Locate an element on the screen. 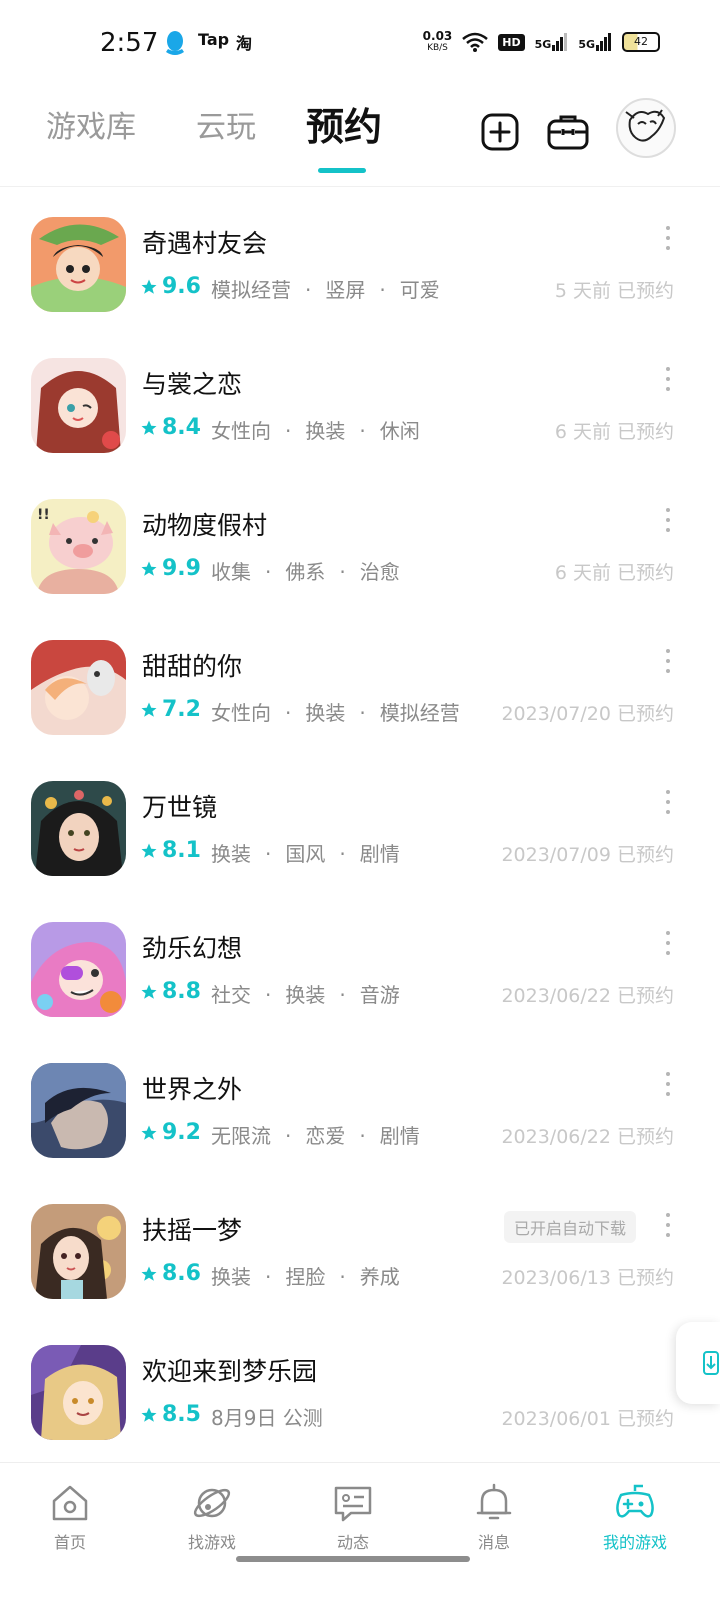 The width and height of the screenshot is (720, 1601). reserved-time: 2023/06/01 已预约 is located at coordinates (587, 1419).